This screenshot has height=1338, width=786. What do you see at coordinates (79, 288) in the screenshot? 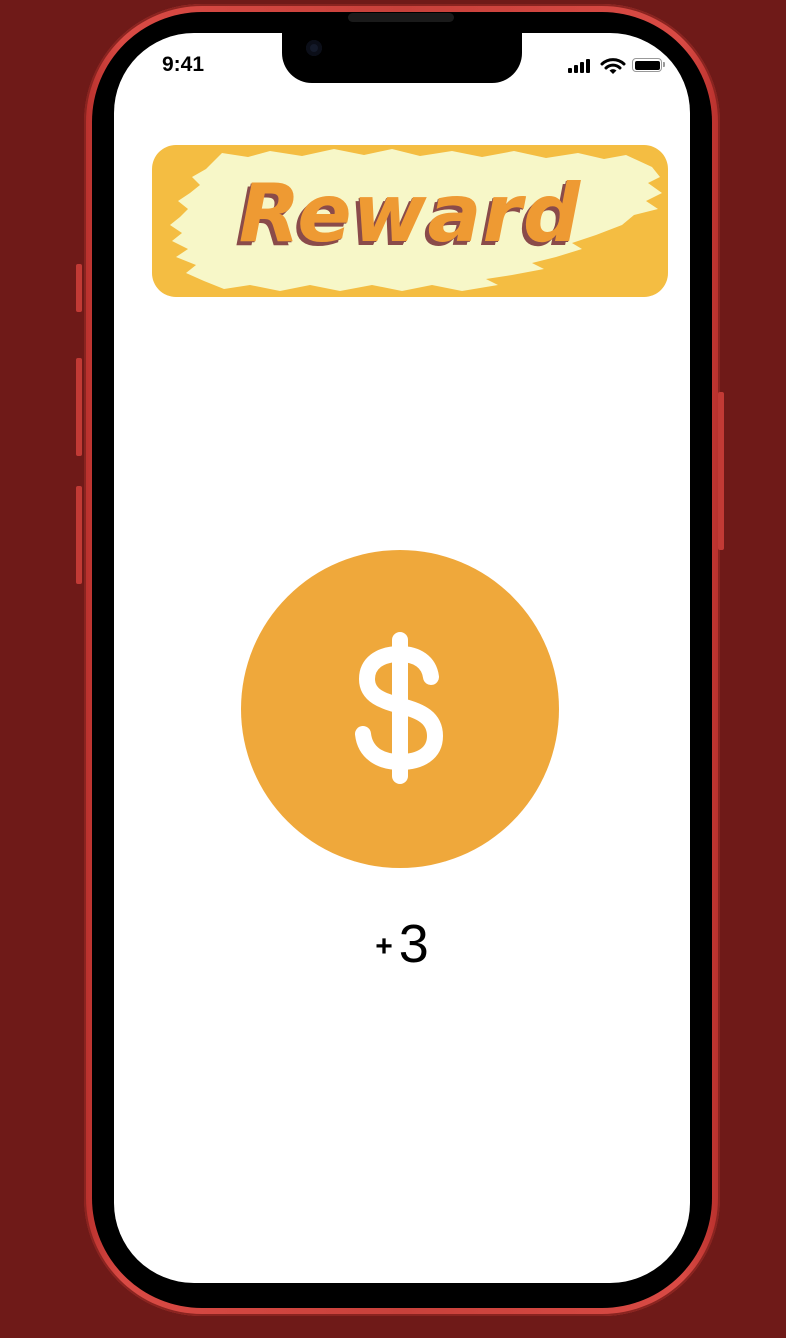
I see `silent-switch` at bounding box center [79, 288].